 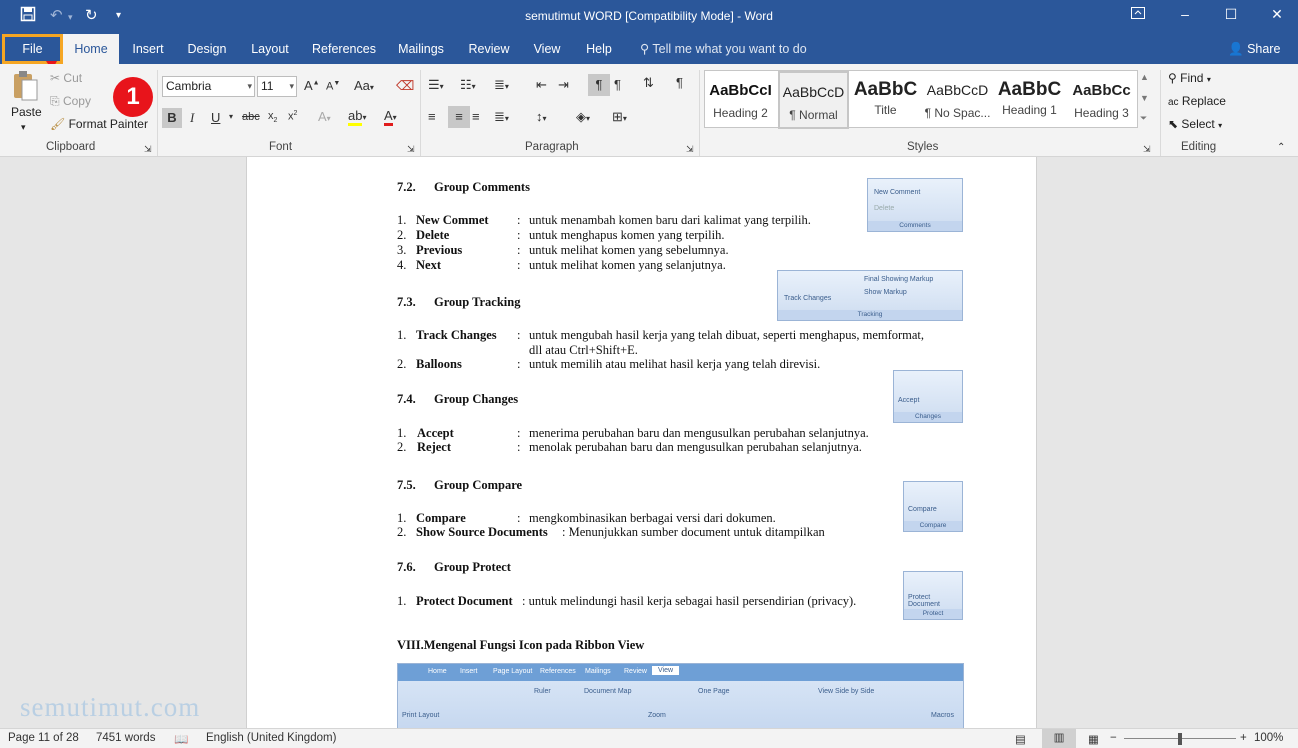 What do you see at coordinates (740, 90) in the screenshot?
I see `style-preview: AaBbCcI` at bounding box center [740, 90].